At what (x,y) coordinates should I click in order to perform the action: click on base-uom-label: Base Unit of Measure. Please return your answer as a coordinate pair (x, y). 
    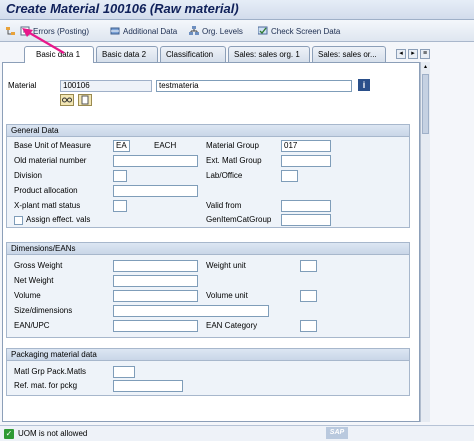
    Looking at the image, I should click on (52, 145).